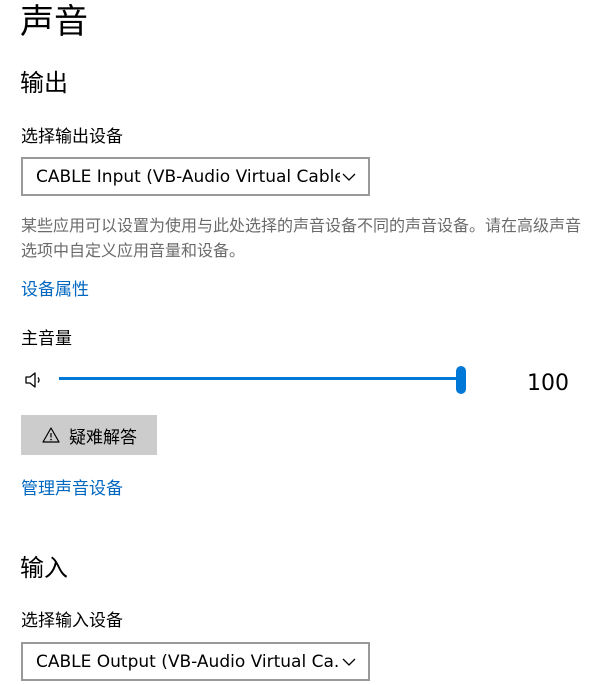 Image resolution: width=616 pixels, height=685 pixels. Describe the element at coordinates (34, 380) in the screenshot. I see `speaker-icon` at that location.